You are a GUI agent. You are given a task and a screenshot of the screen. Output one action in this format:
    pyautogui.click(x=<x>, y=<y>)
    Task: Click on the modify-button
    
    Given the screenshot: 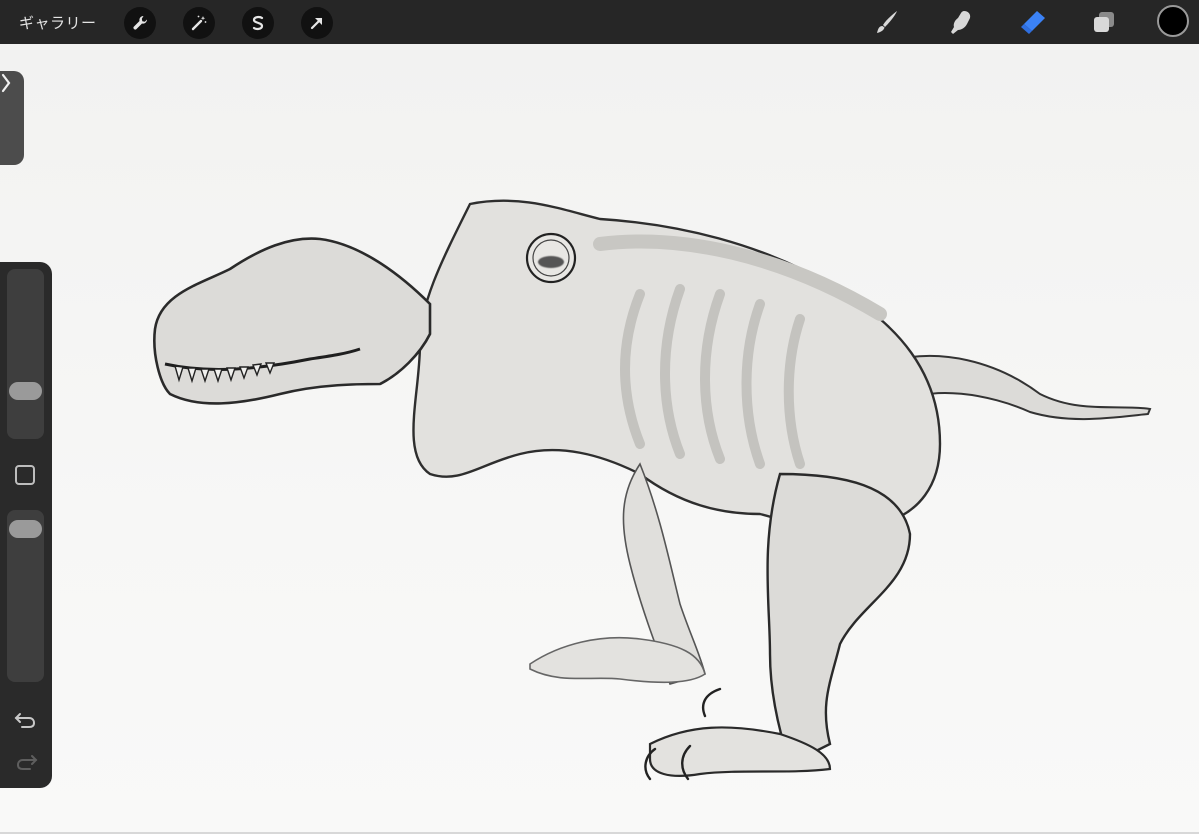 What is the action you would take?
    pyautogui.click(x=25, y=475)
    